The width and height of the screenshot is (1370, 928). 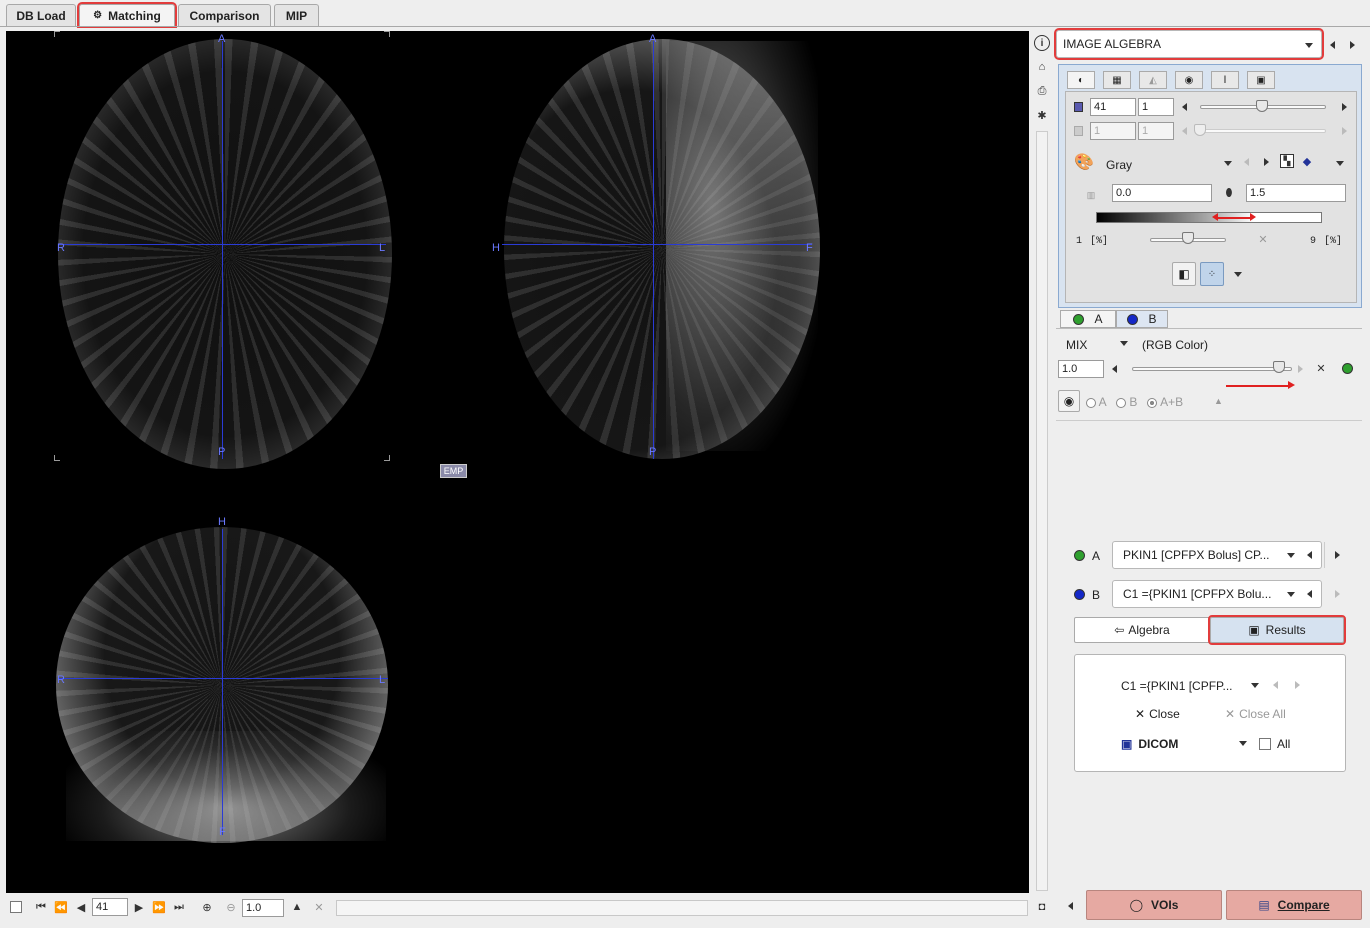 What do you see at coordinates (16, 907) in the screenshot?
I see `checkbox` at bounding box center [16, 907].